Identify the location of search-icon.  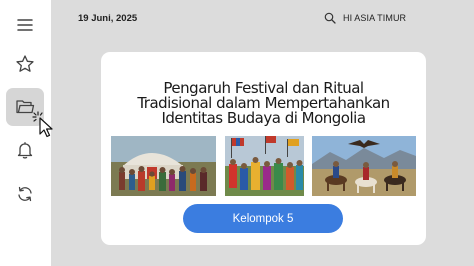
(330, 18).